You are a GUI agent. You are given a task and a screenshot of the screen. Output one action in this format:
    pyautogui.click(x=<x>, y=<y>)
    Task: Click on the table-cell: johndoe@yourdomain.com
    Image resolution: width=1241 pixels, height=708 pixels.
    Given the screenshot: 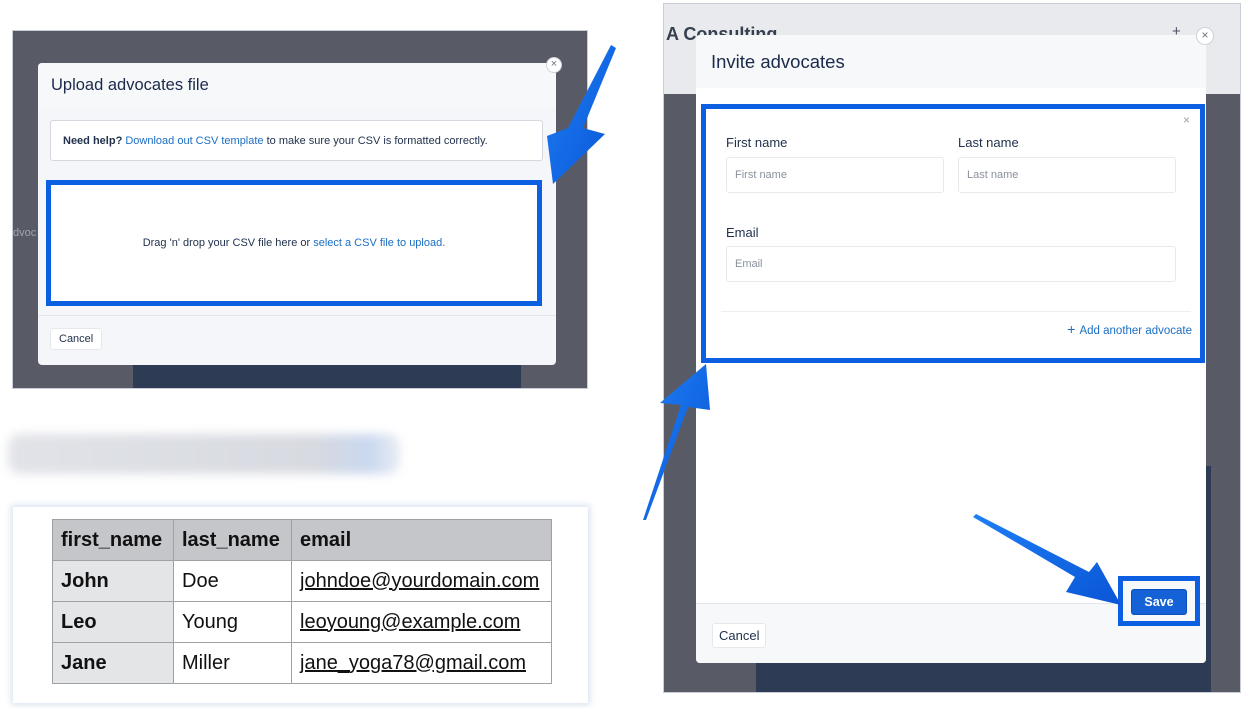 What is the action you would take?
    pyautogui.click(x=421, y=581)
    